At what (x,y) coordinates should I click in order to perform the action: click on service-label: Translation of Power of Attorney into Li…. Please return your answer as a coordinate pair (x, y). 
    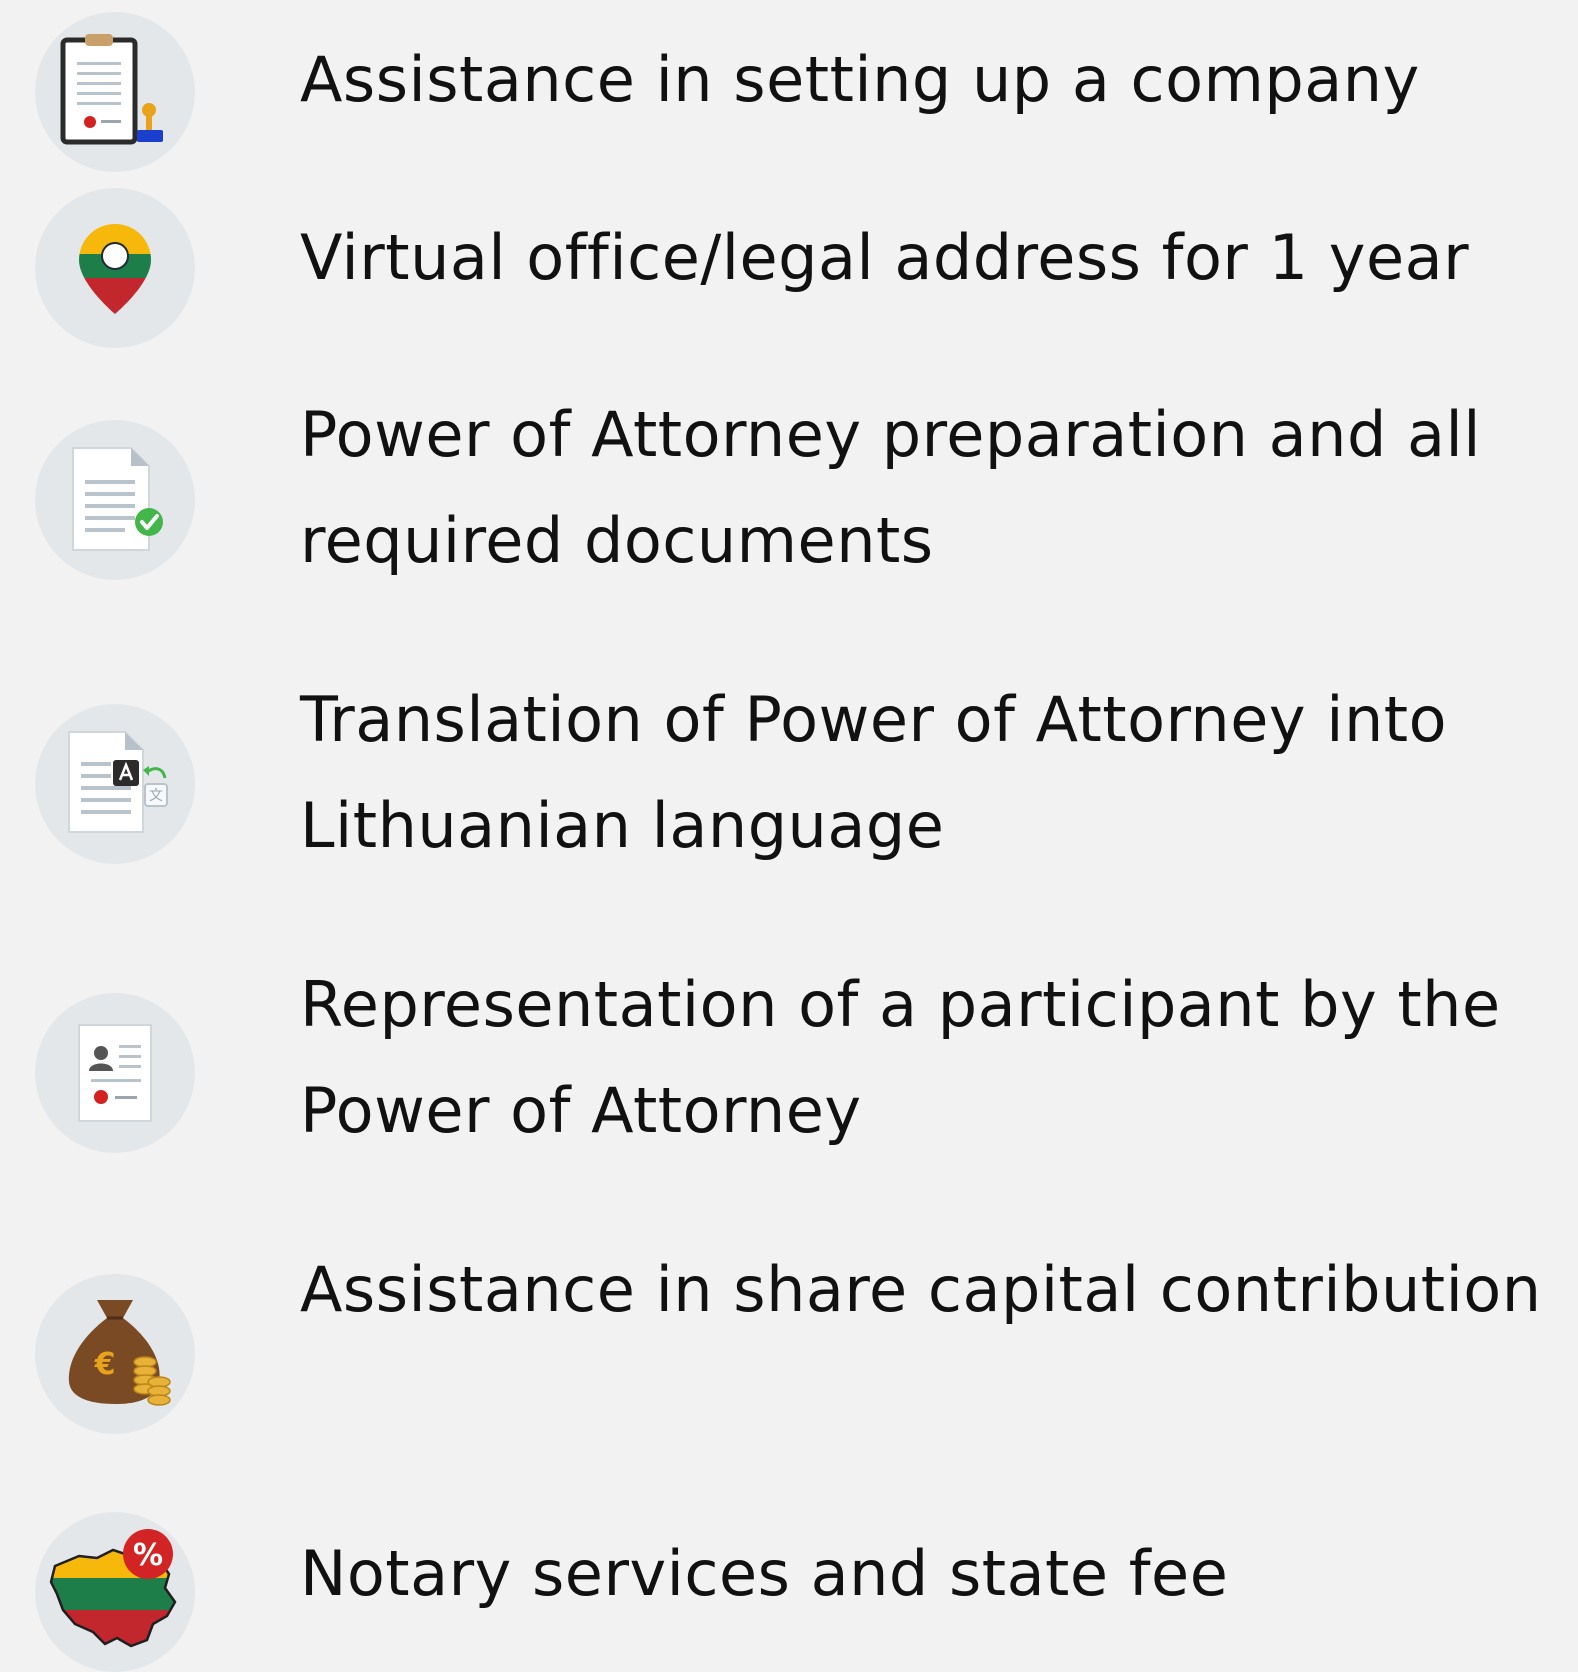
    Looking at the image, I should click on (874, 772).